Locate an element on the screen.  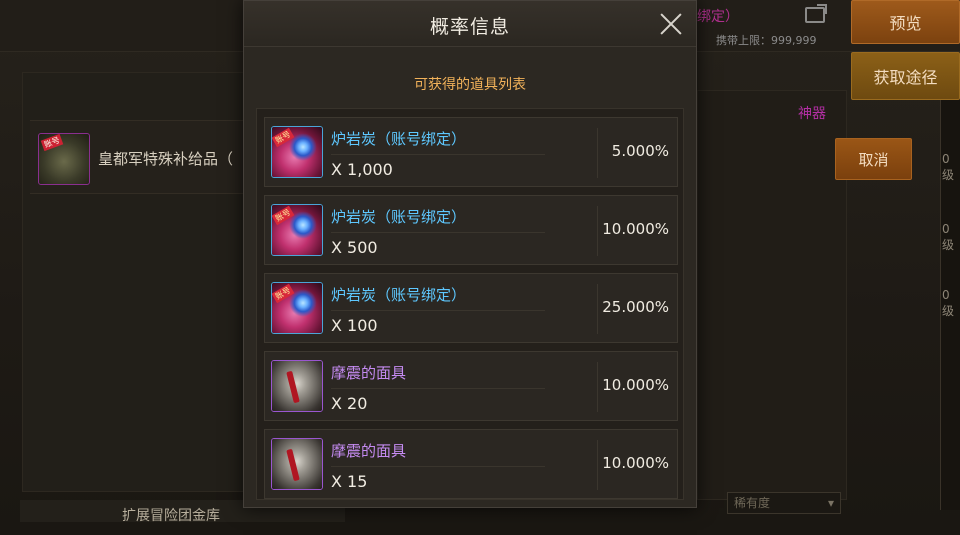
carry-limit: 携带上限：999,999 is located at coordinates (766, 40).